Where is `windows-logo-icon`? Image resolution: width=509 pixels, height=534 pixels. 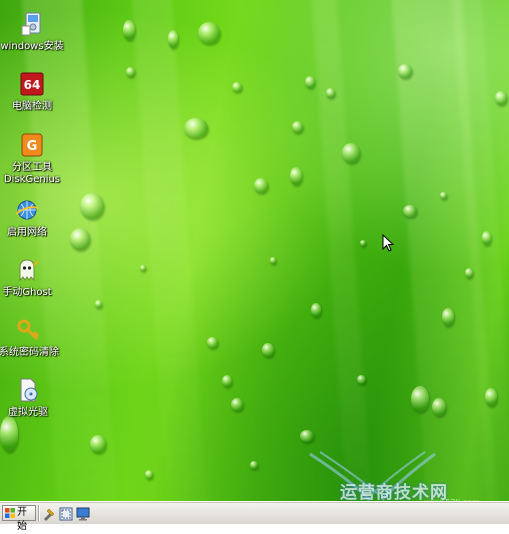
windows-logo-icon is located at coordinates (10, 513).